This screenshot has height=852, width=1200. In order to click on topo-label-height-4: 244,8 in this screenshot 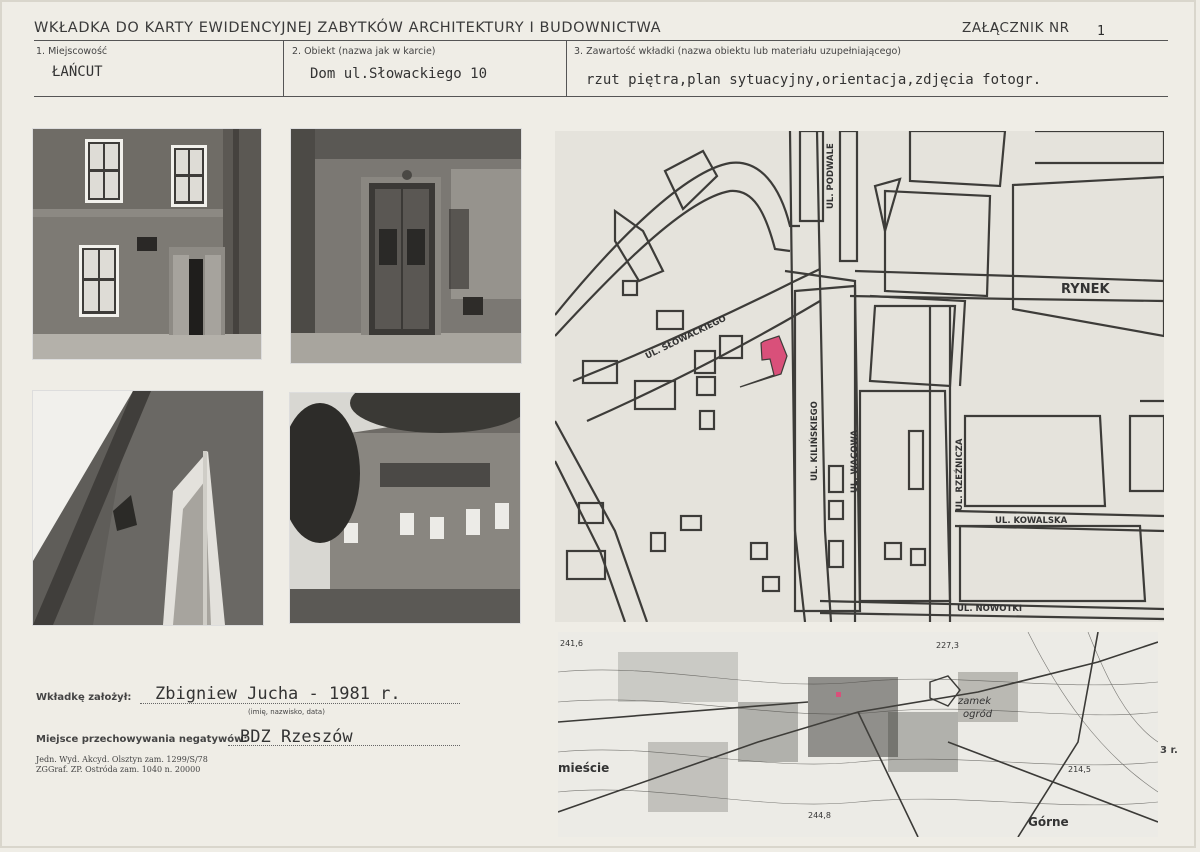, I will do `click(819, 815)`.